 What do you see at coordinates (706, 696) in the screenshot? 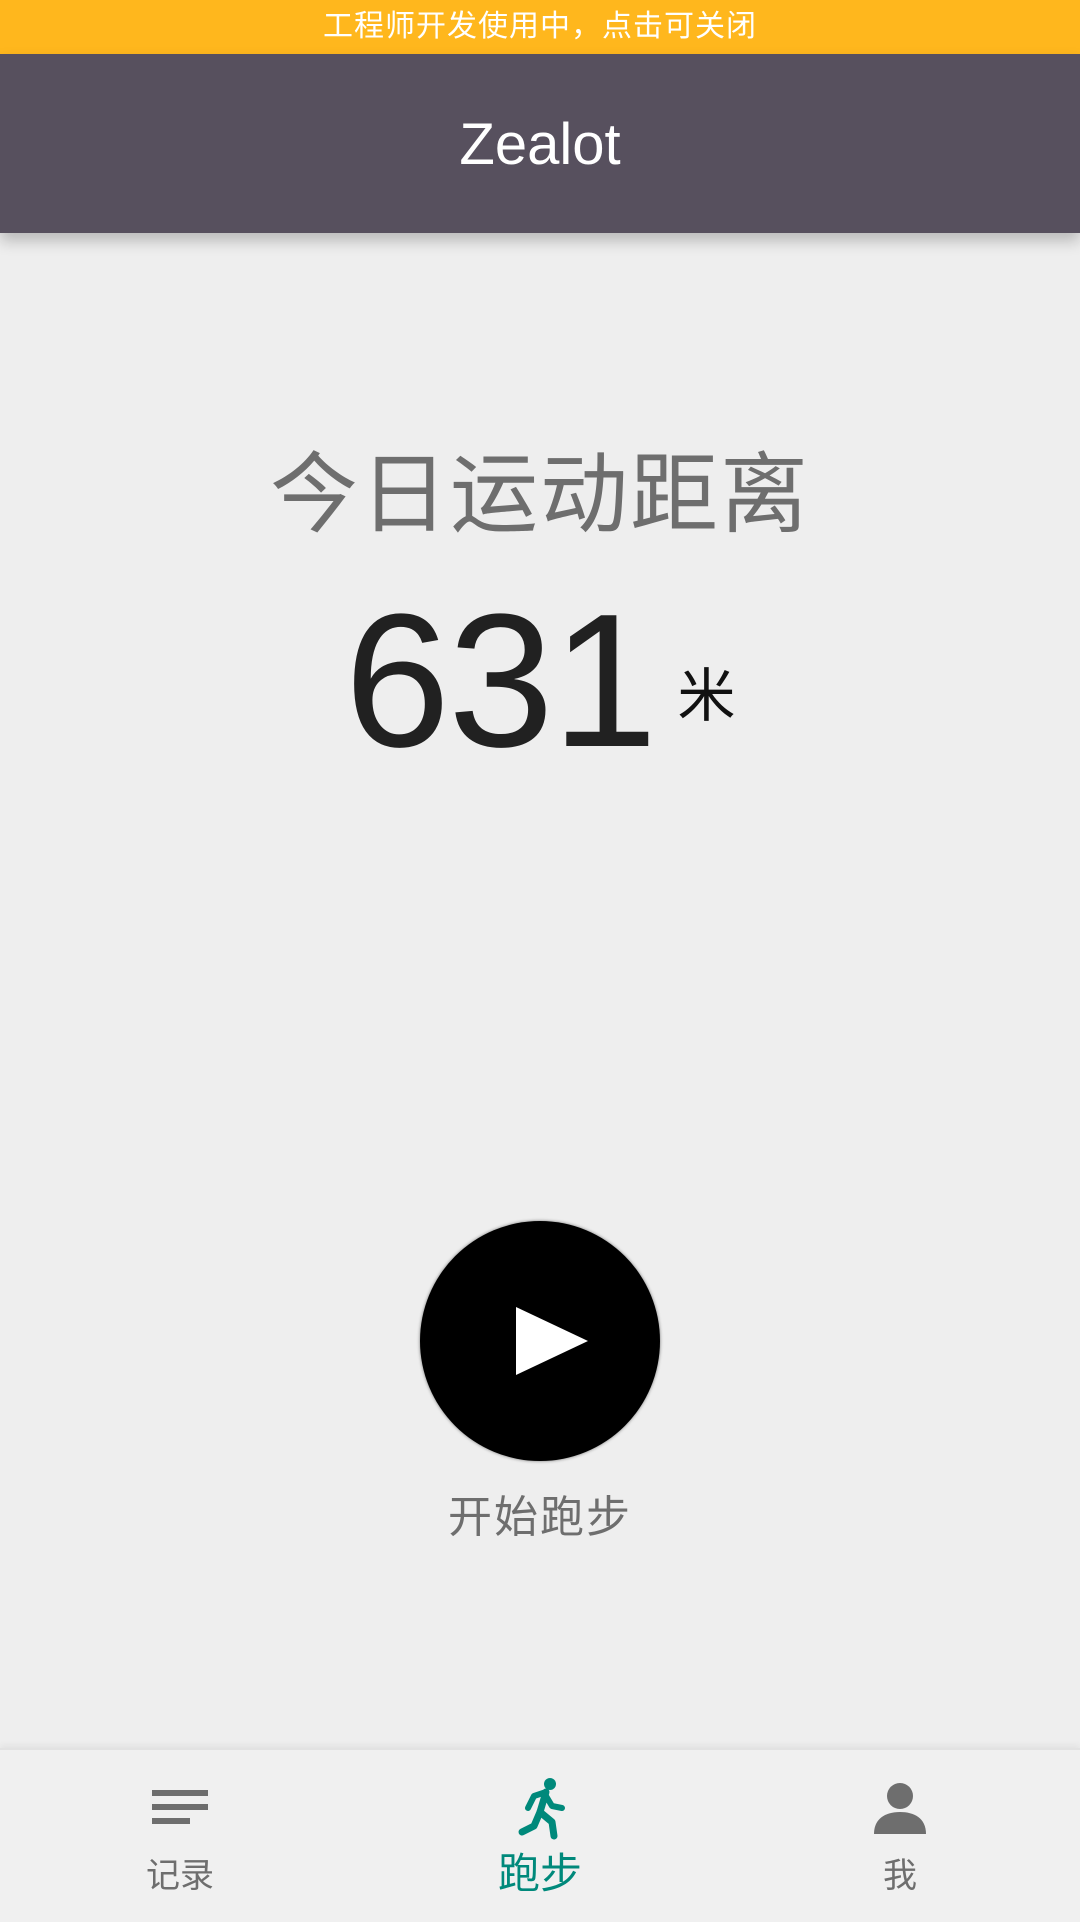
I see `today-distance-unit: 米` at bounding box center [706, 696].